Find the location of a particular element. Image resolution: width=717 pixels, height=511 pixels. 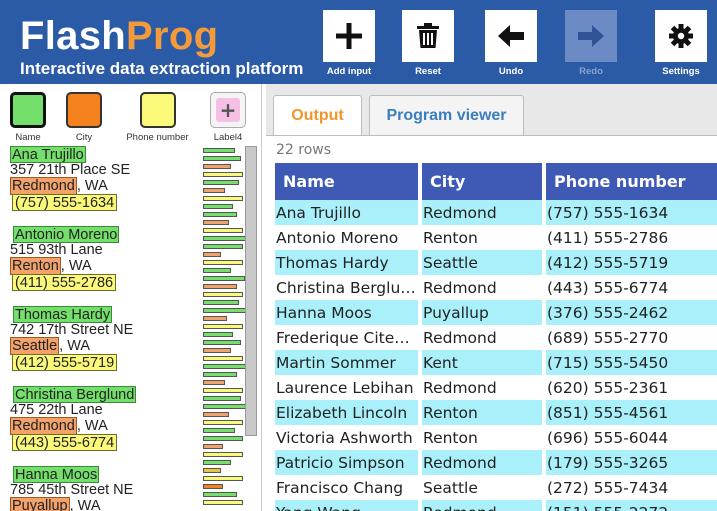

gear-icon is located at coordinates (681, 36).